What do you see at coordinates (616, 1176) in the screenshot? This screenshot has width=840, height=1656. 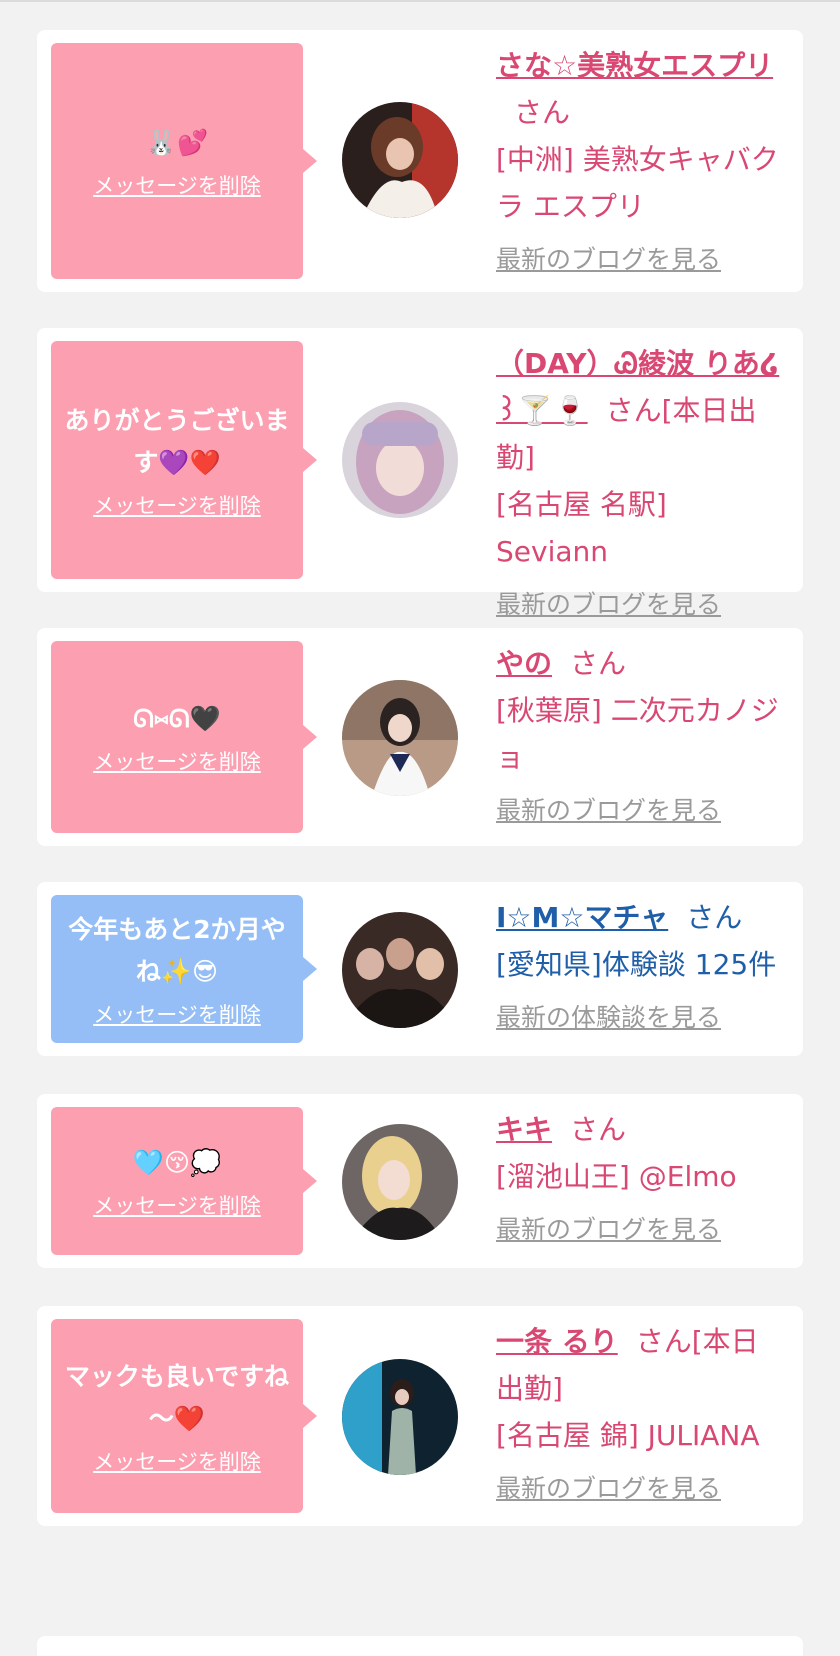 I see `shop-label: [溜池山王] @Elmo` at bounding box center [616, 1176].